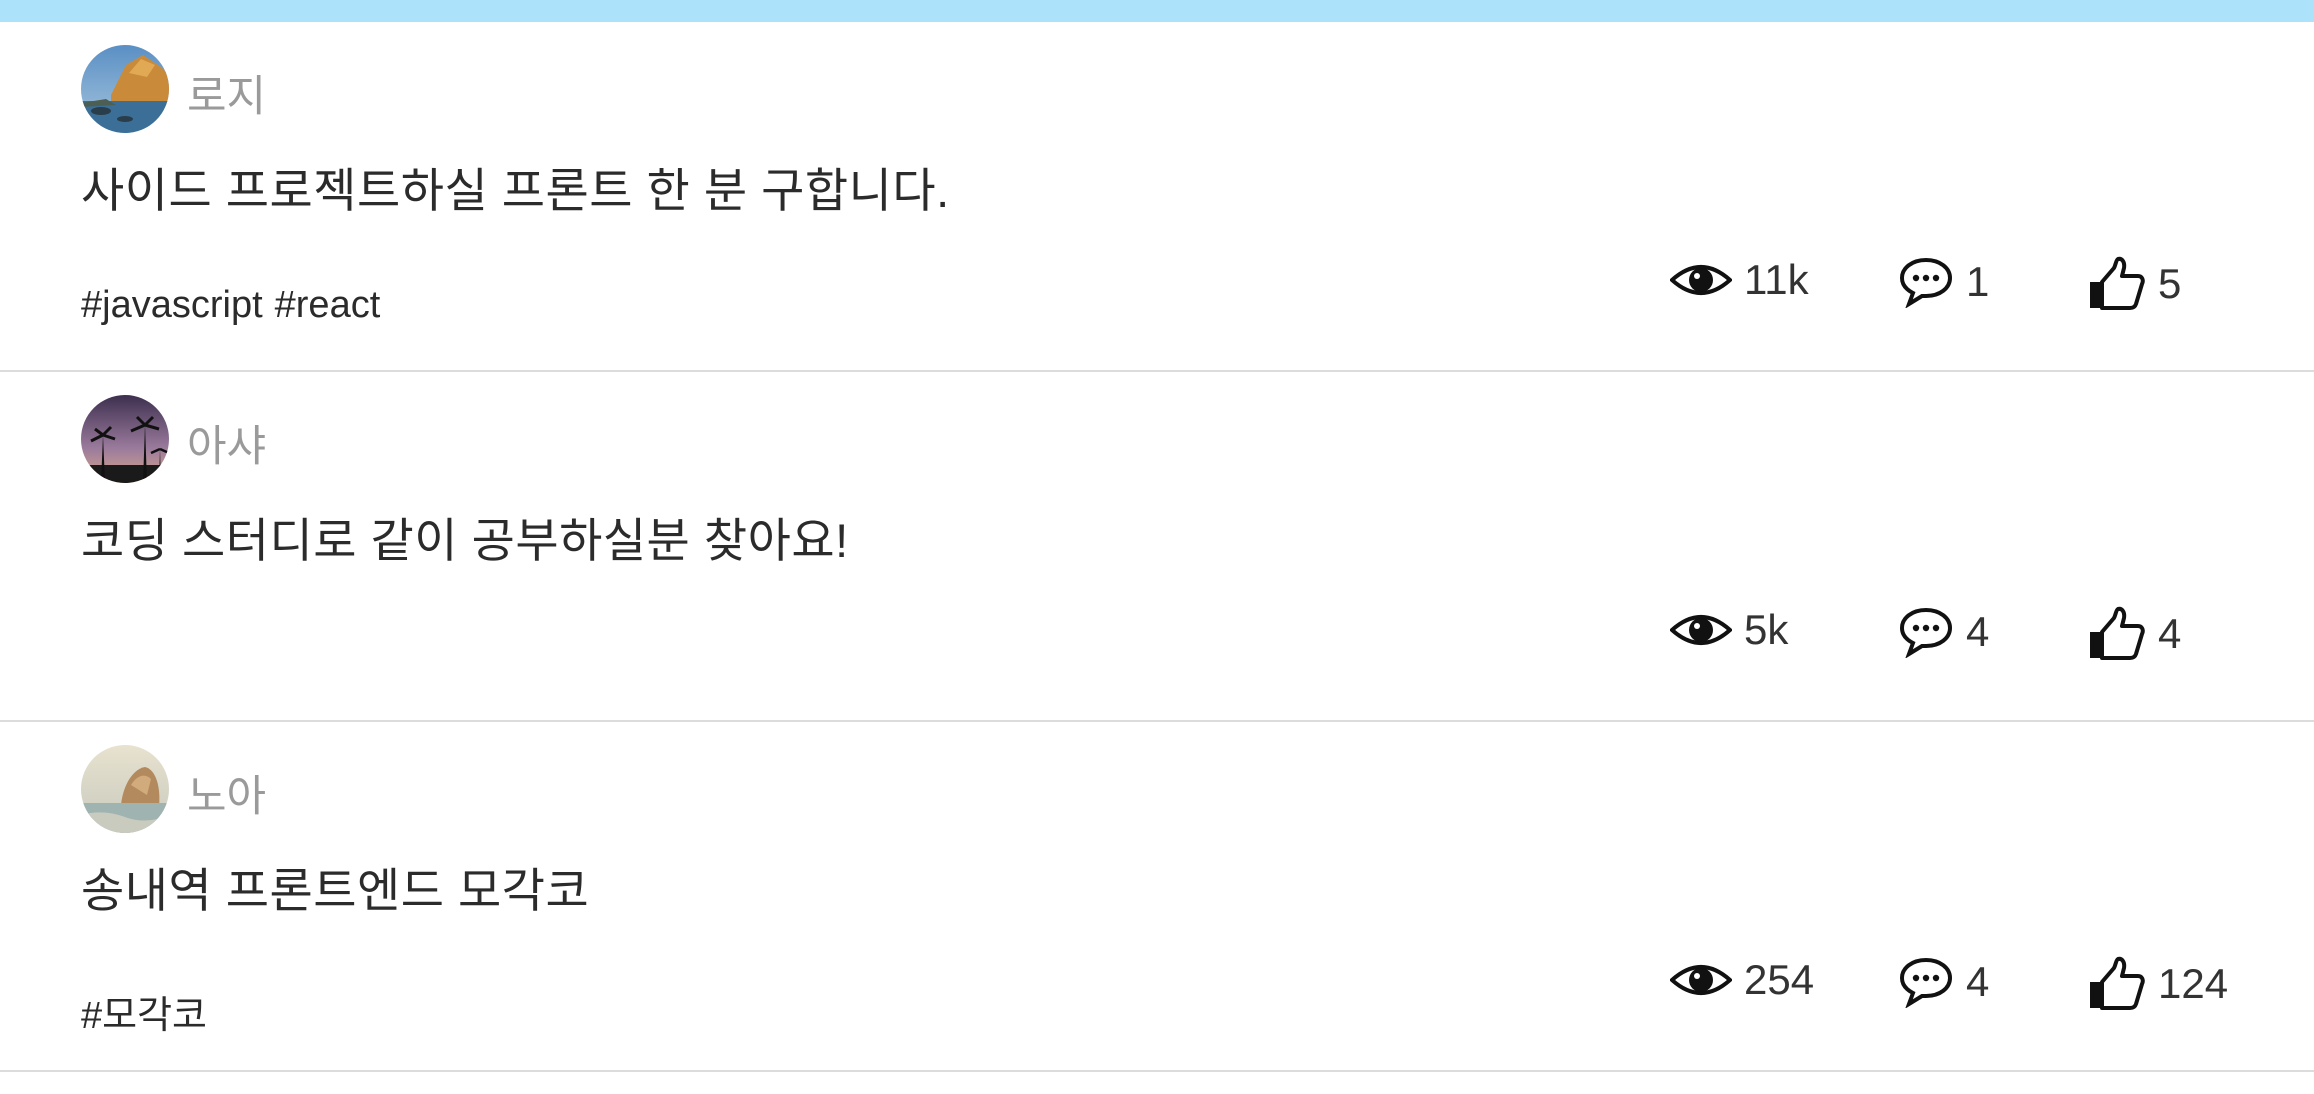 The image size is (2314, 1094). Describe the element at coordinates (1742, 980) in the screenshot. I see `view-count: 254` at that location.